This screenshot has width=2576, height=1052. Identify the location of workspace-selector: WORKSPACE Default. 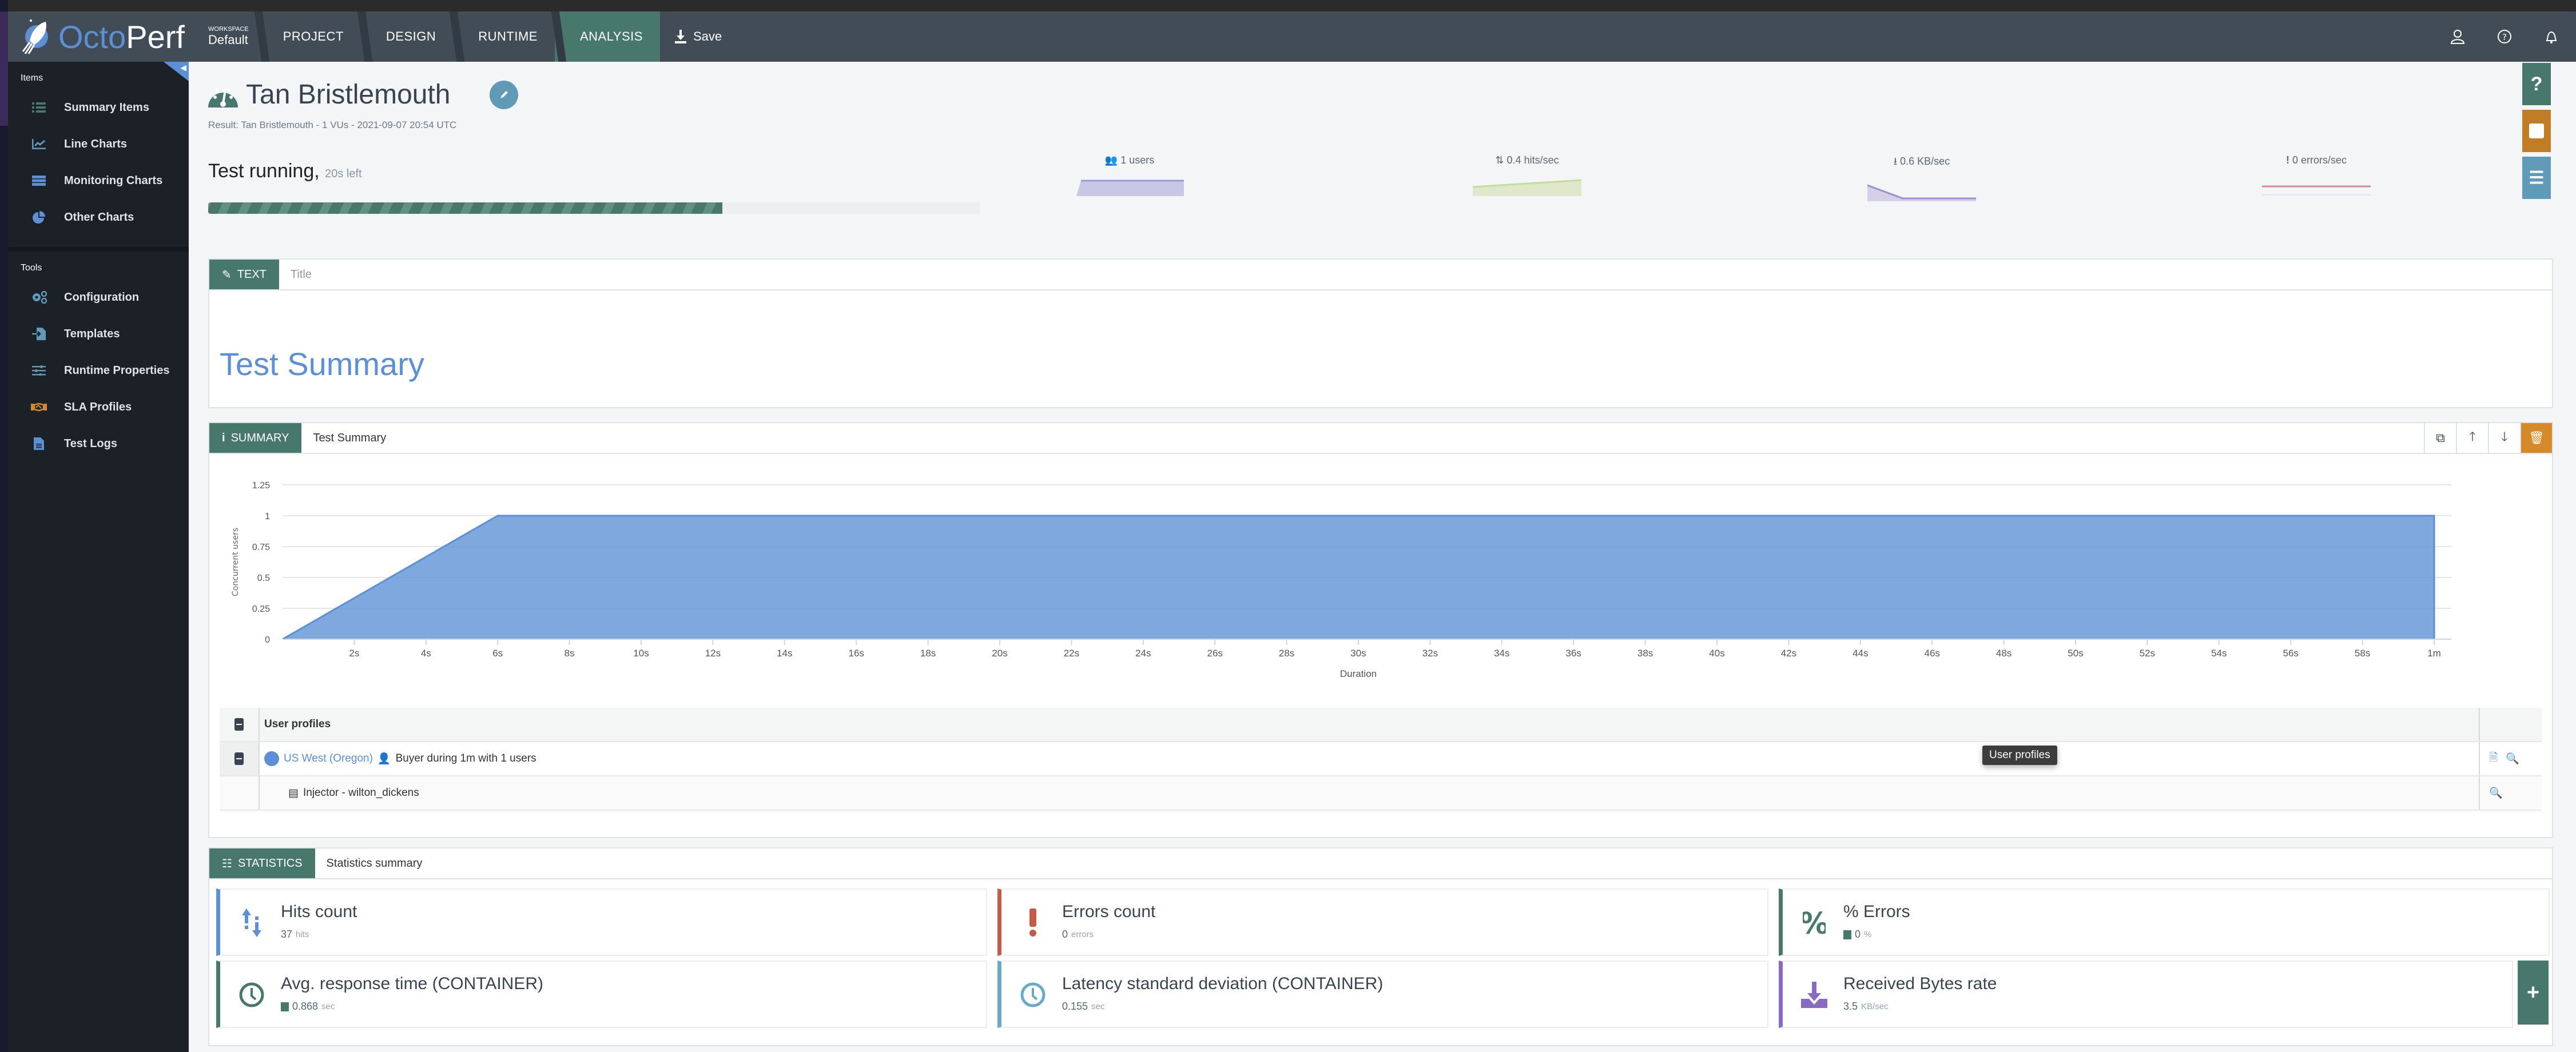
(230, 36).